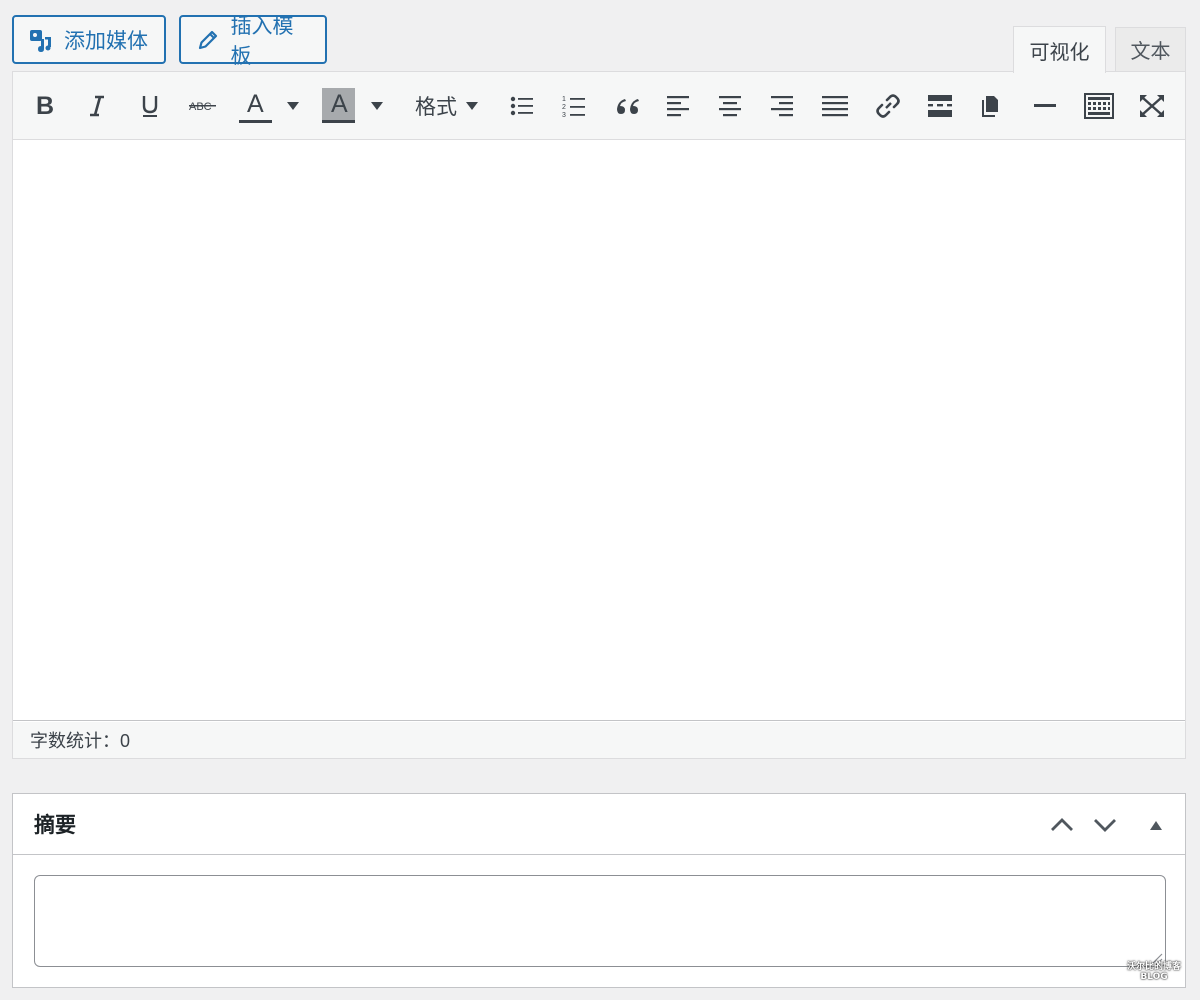 The height and width of the screenshot is (1000, 1200). What do you see at coordinates (1152, 106) in the screenshot?
I see `fullscreen-icon` at bounding box center [1152, 106].